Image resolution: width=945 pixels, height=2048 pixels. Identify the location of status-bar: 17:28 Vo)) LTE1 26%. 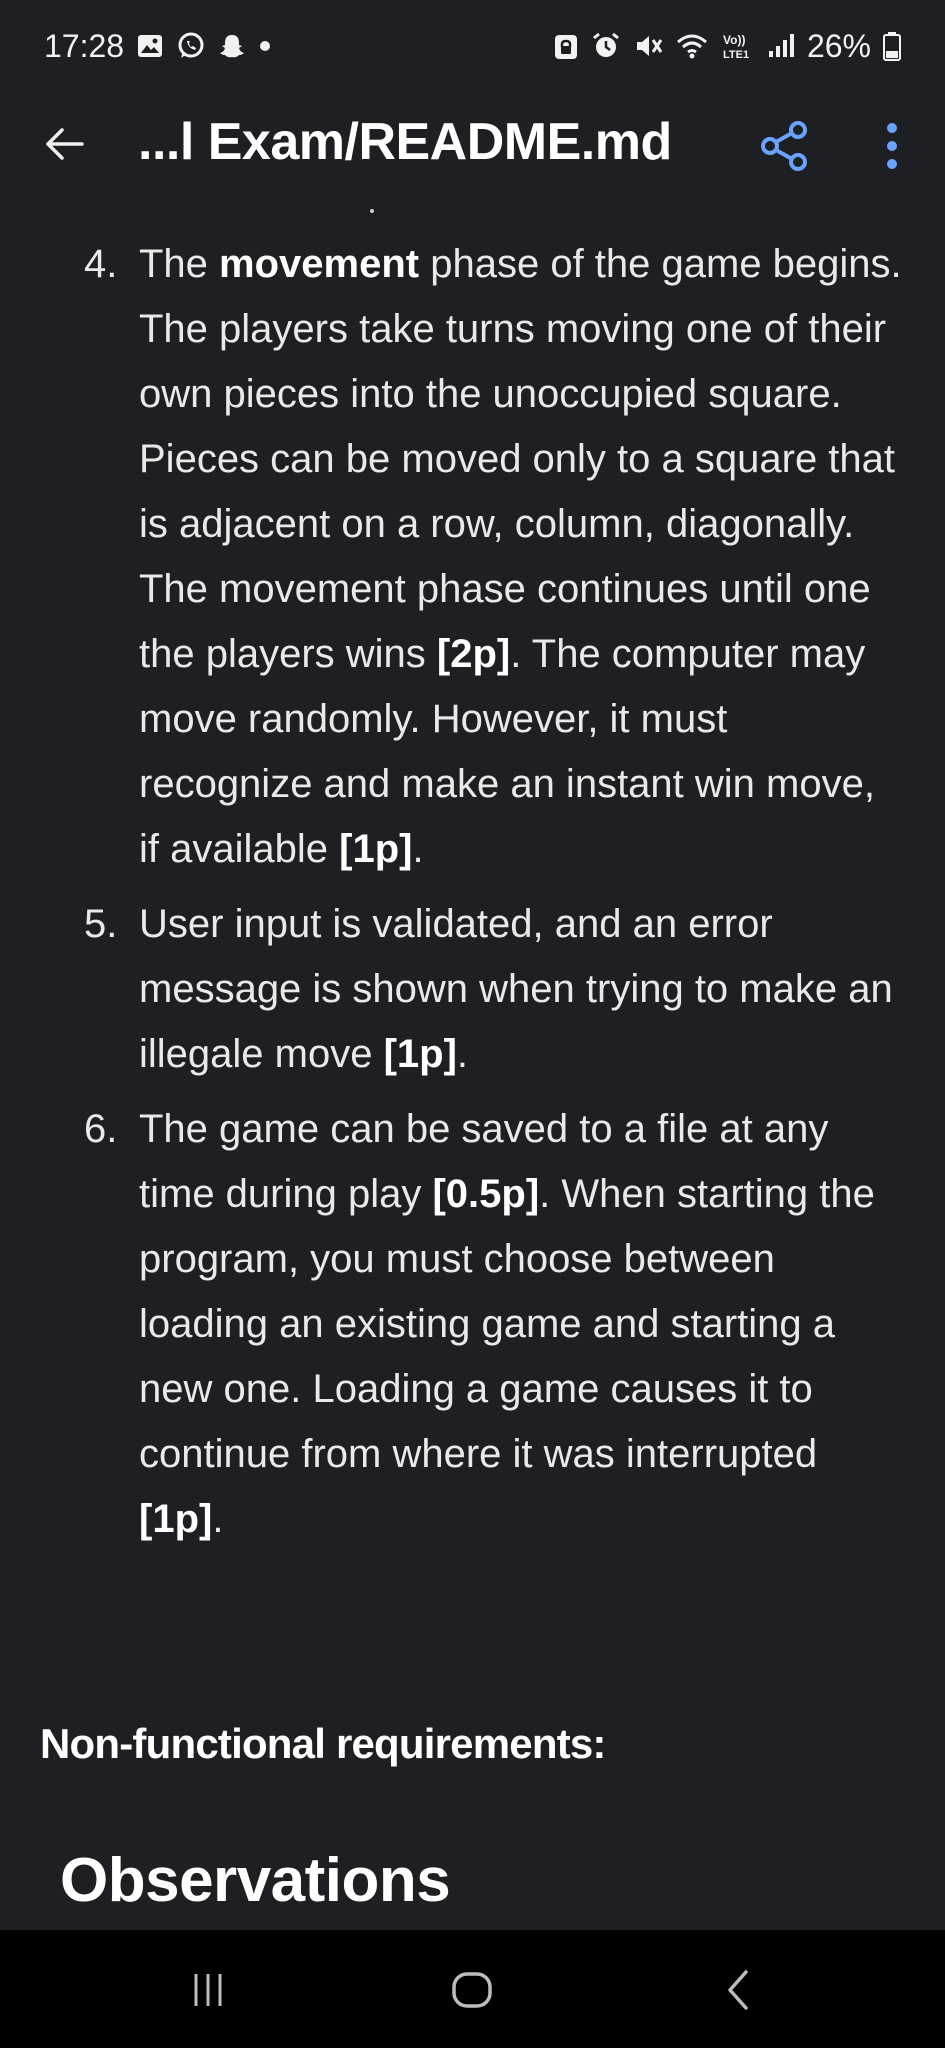
(472, 46).